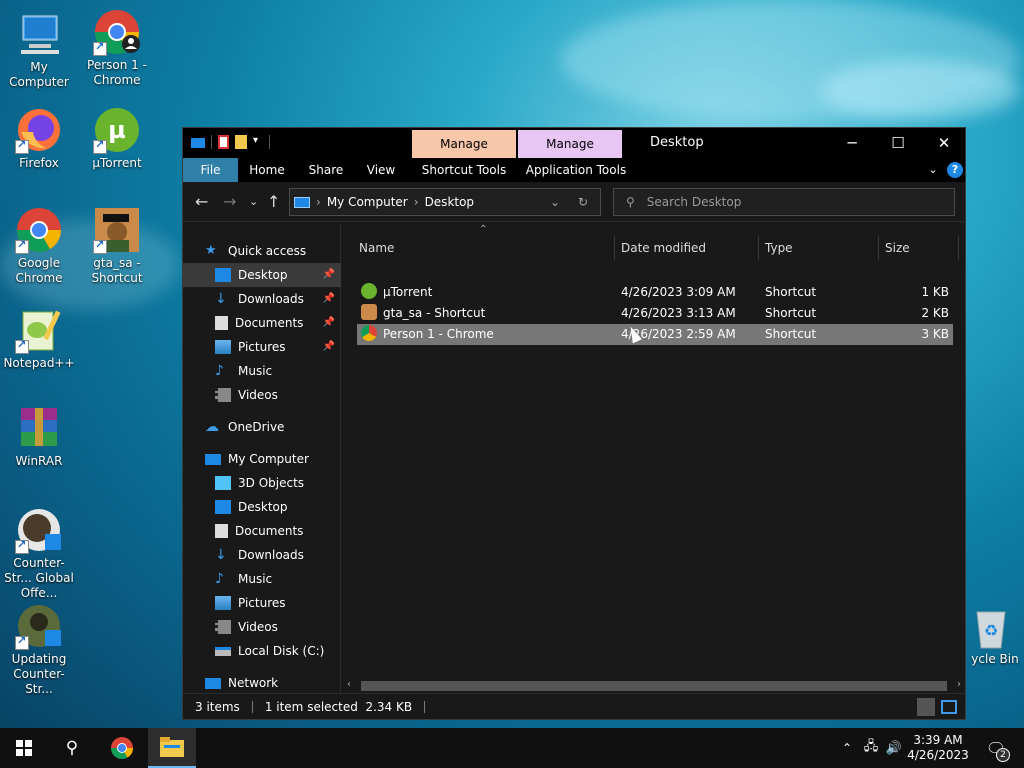 The height and width of the screenshot is (768, 1024). Describe the element at coordinates (847, 748) in the screenshot. I see `show-hidden-icons-chevron-icon: ⌃` at that location.